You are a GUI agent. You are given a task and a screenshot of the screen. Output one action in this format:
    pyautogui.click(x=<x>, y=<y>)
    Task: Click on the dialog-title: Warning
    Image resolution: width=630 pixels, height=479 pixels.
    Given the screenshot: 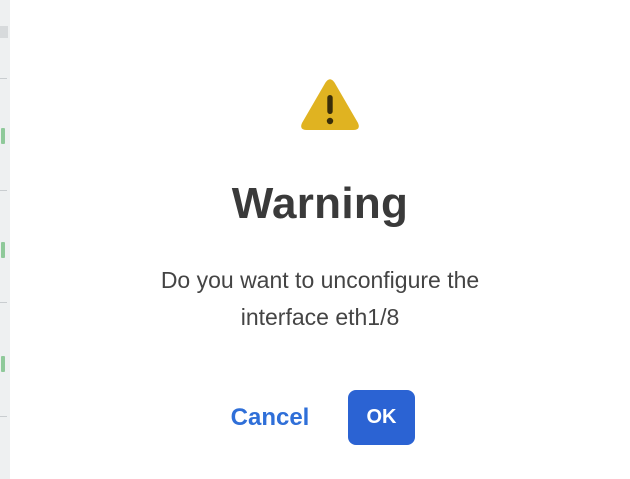 What is the action you would take?
    pyautogui.click(x=320, y=203)
    